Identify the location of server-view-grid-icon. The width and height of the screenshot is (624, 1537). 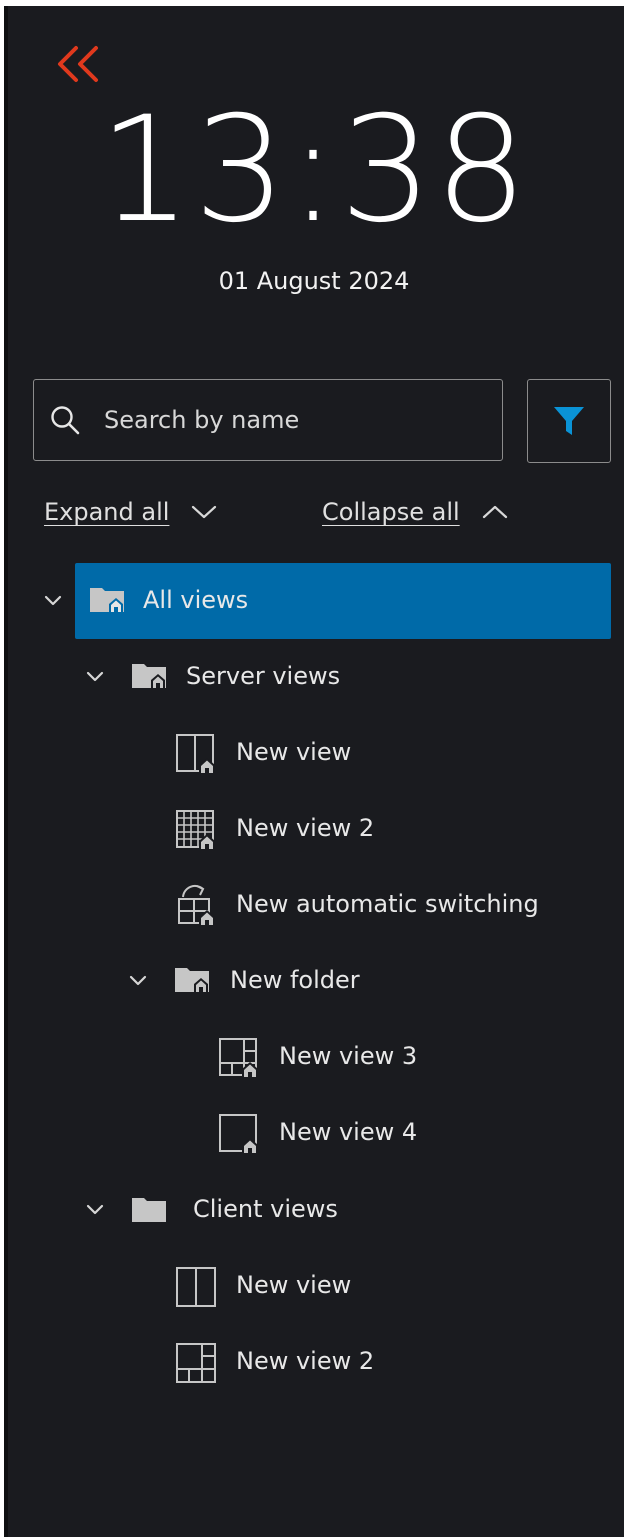
(197, 830).